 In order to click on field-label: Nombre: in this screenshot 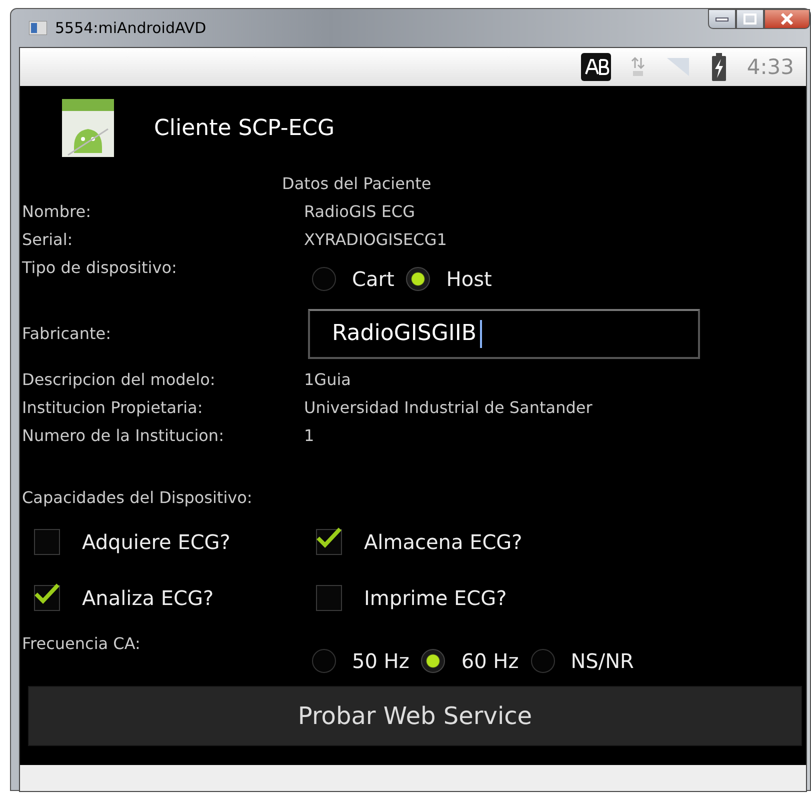, I will do `click(57, 212)`.